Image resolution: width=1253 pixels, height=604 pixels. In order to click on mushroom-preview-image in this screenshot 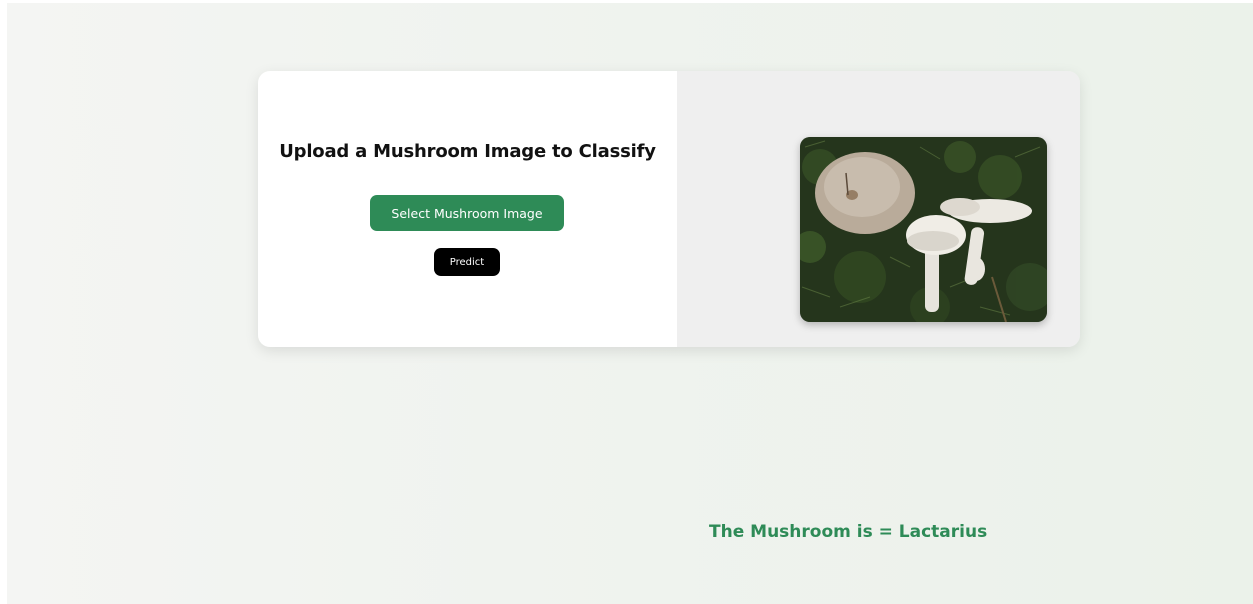, I will do `click(923, 229)`.